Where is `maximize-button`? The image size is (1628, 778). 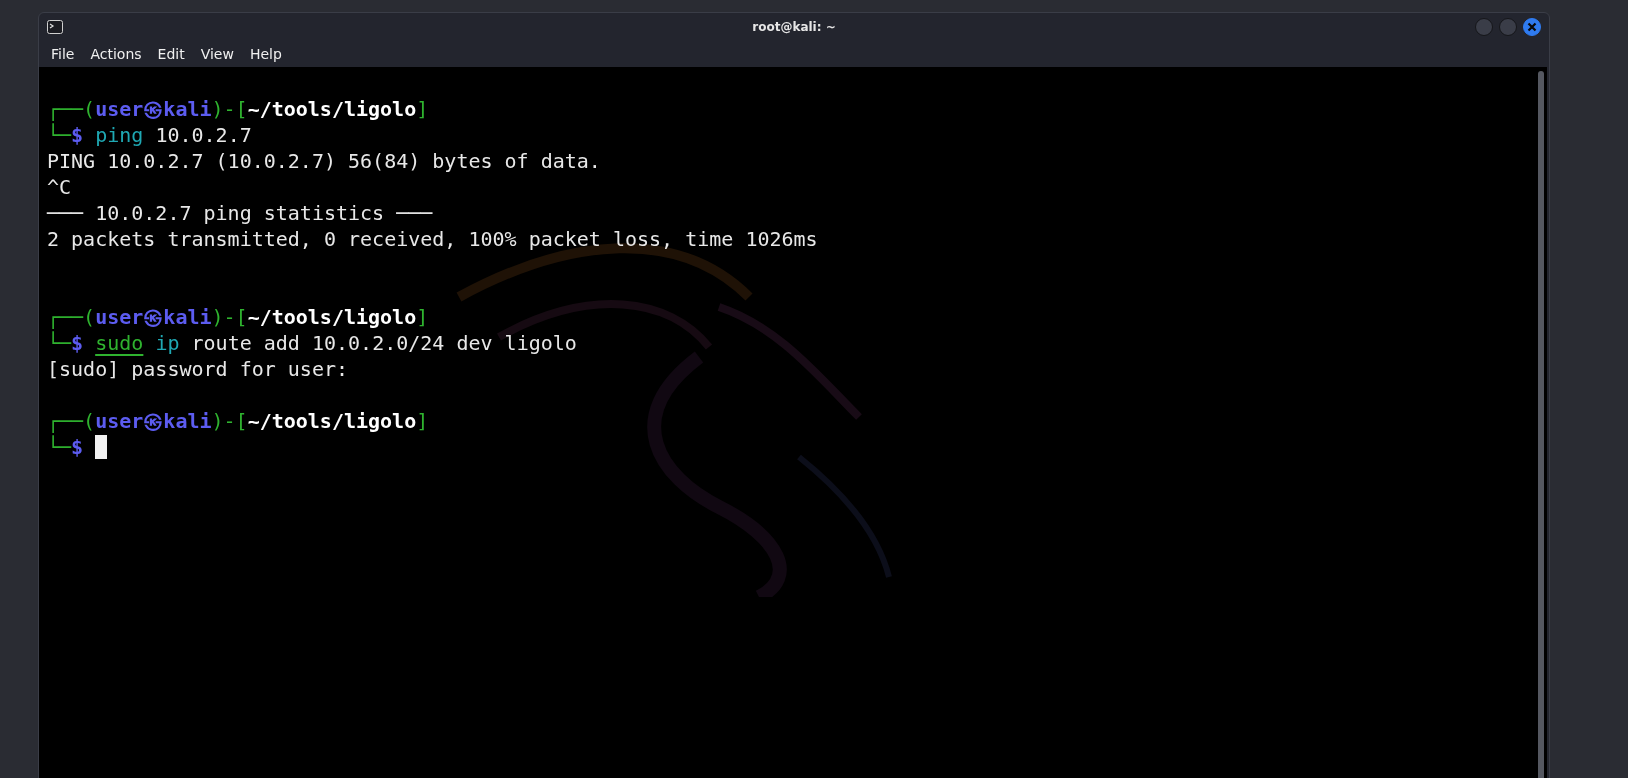
maximize-button is located at coordinates (1508, 27).